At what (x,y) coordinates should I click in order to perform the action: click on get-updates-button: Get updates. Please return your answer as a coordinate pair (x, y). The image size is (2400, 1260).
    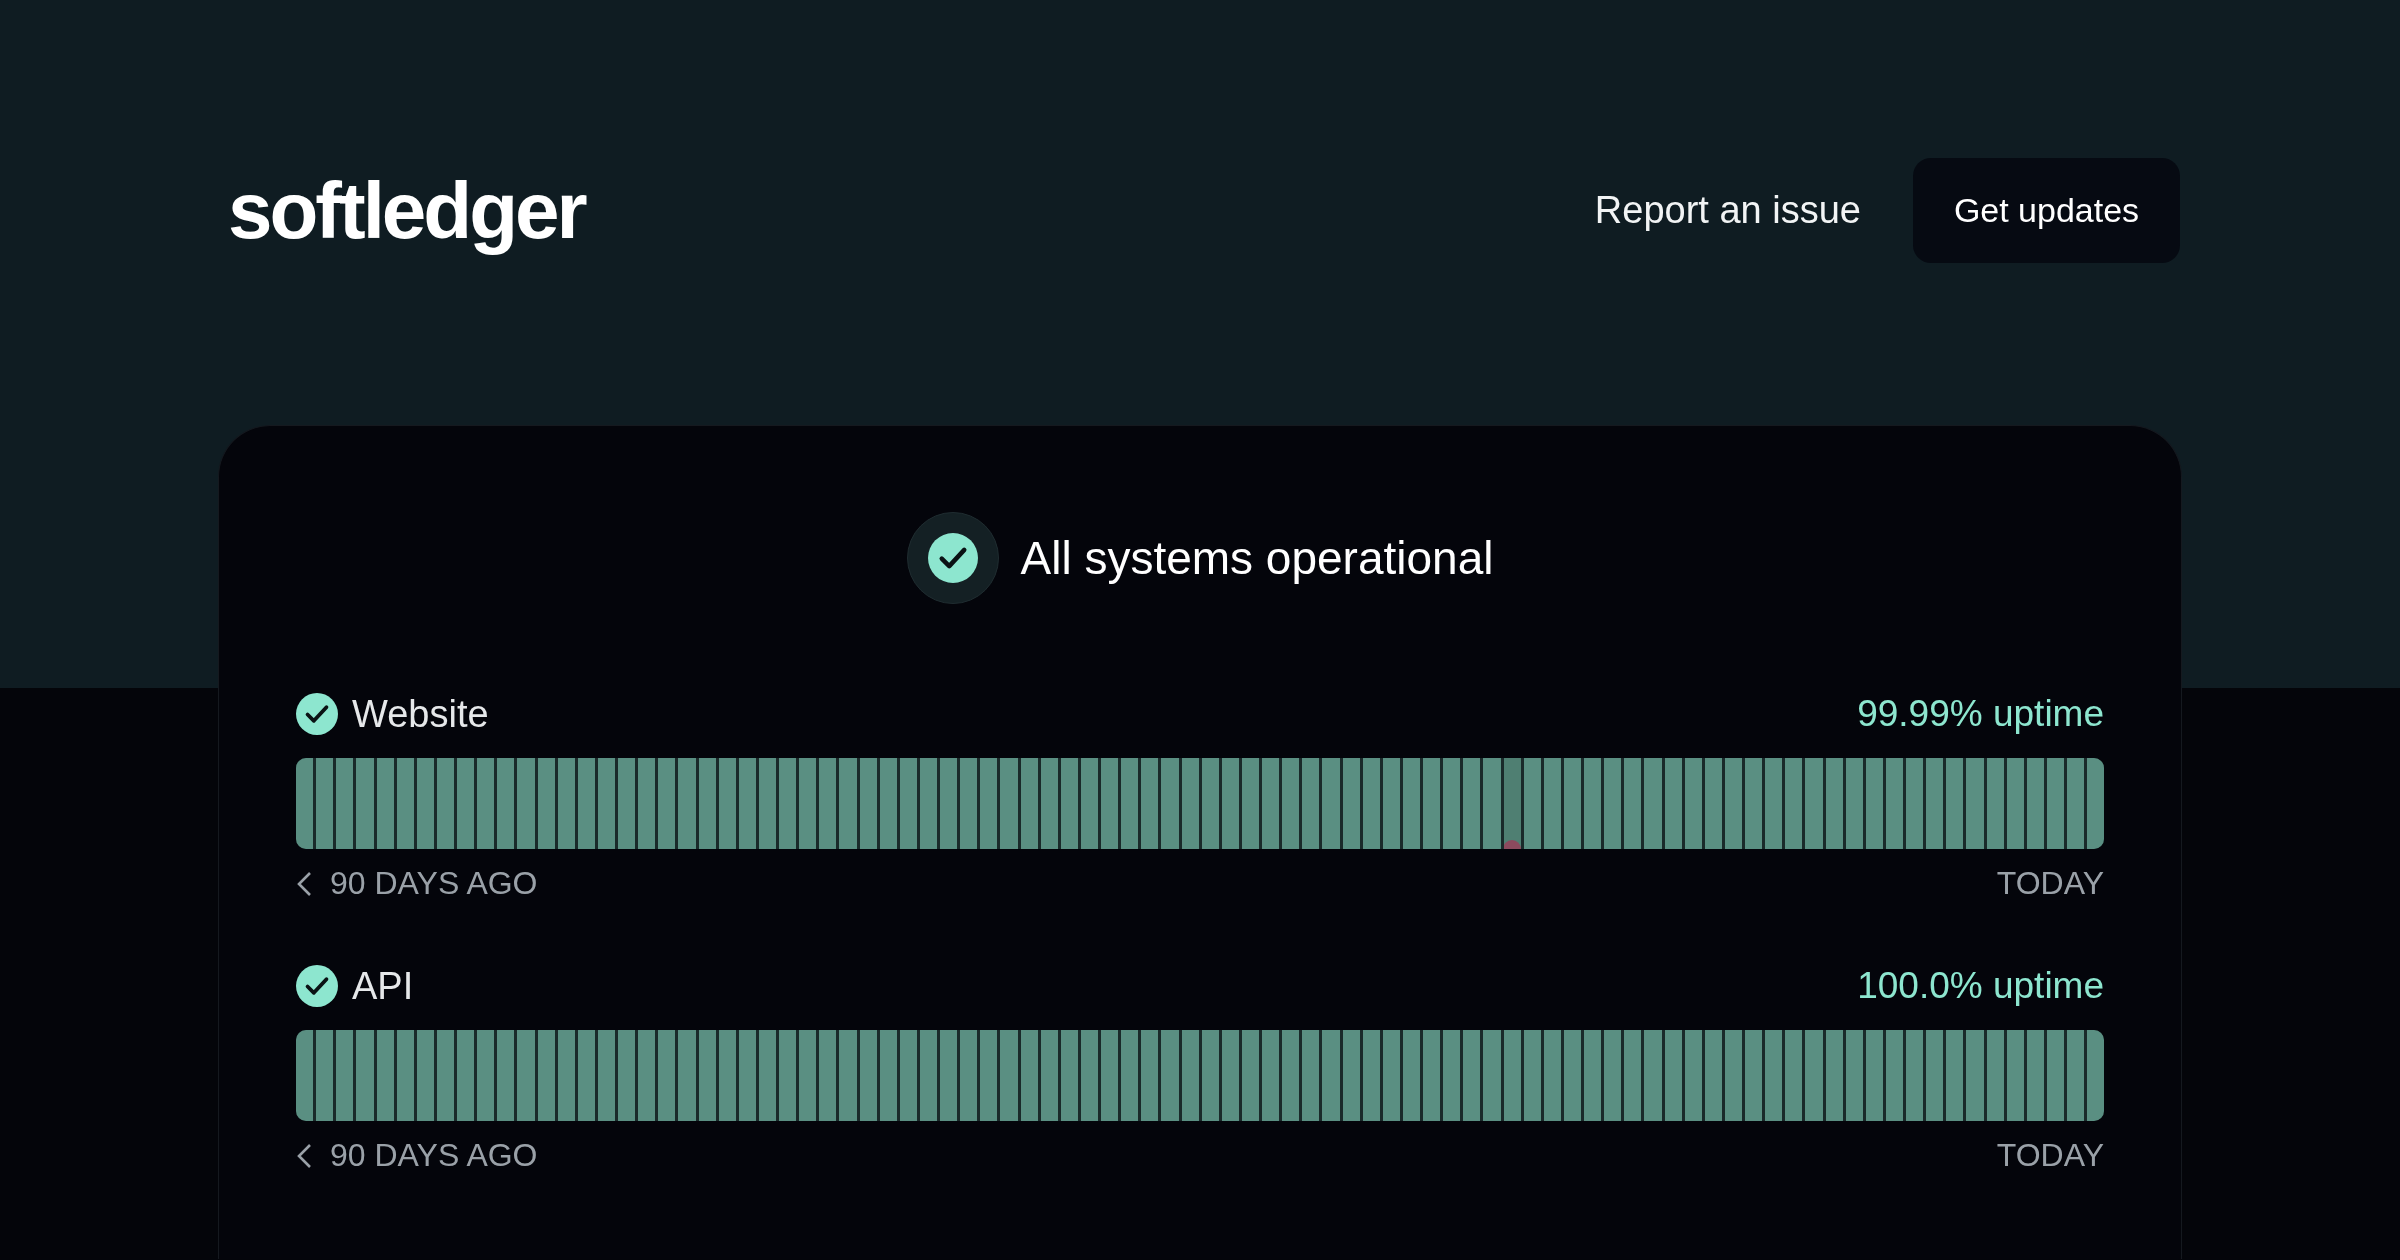
    Looking at the image, I should click on (2046, 210).